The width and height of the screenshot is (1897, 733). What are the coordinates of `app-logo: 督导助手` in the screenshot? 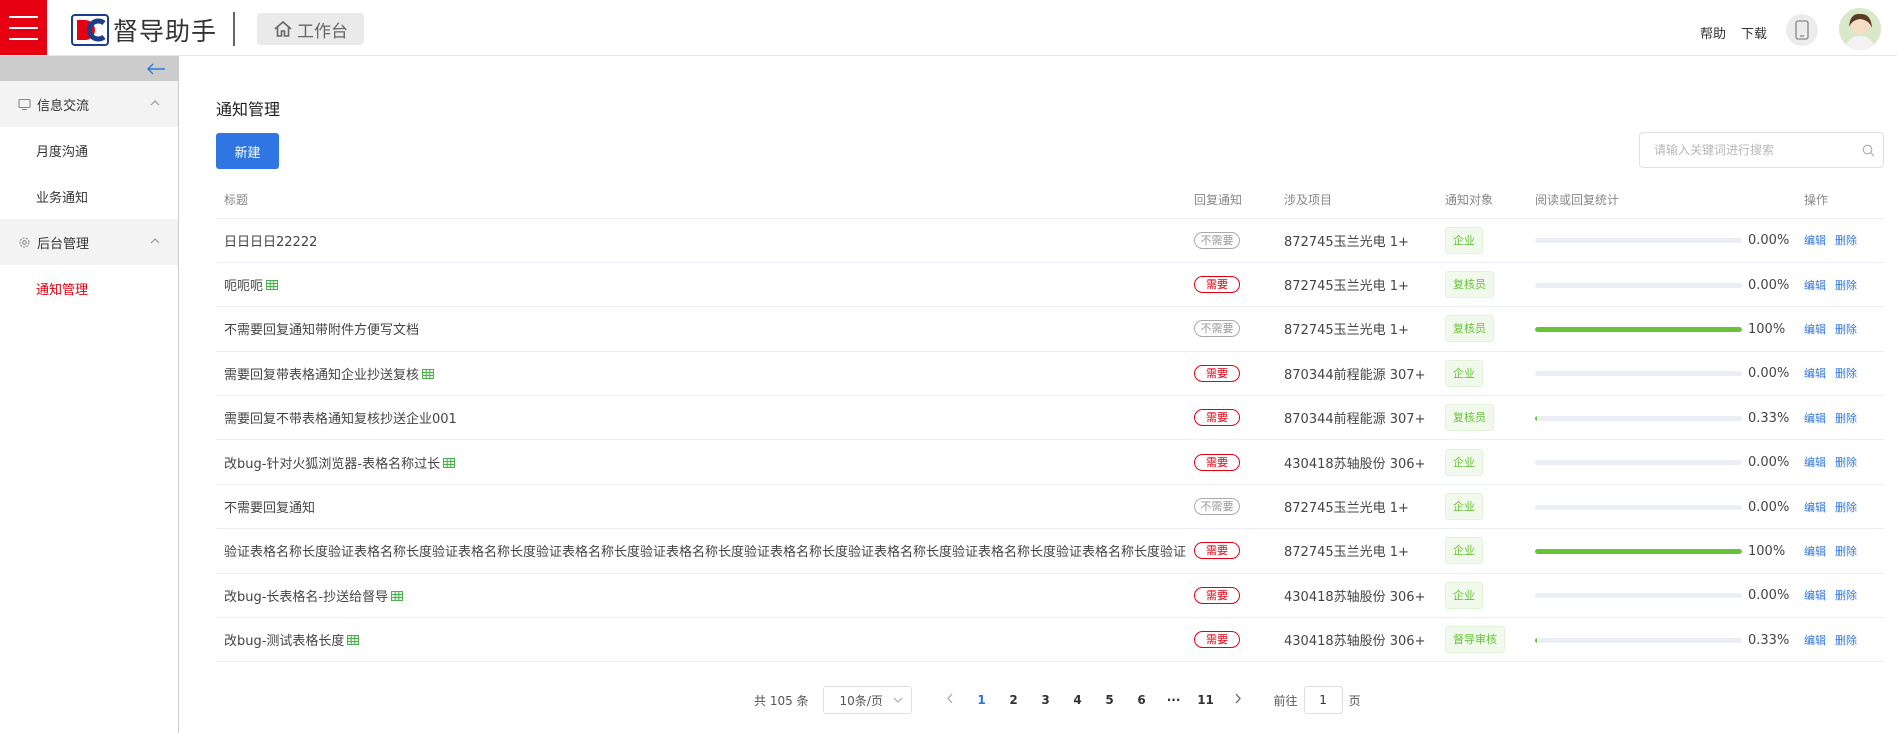 It's located at (144, 30).